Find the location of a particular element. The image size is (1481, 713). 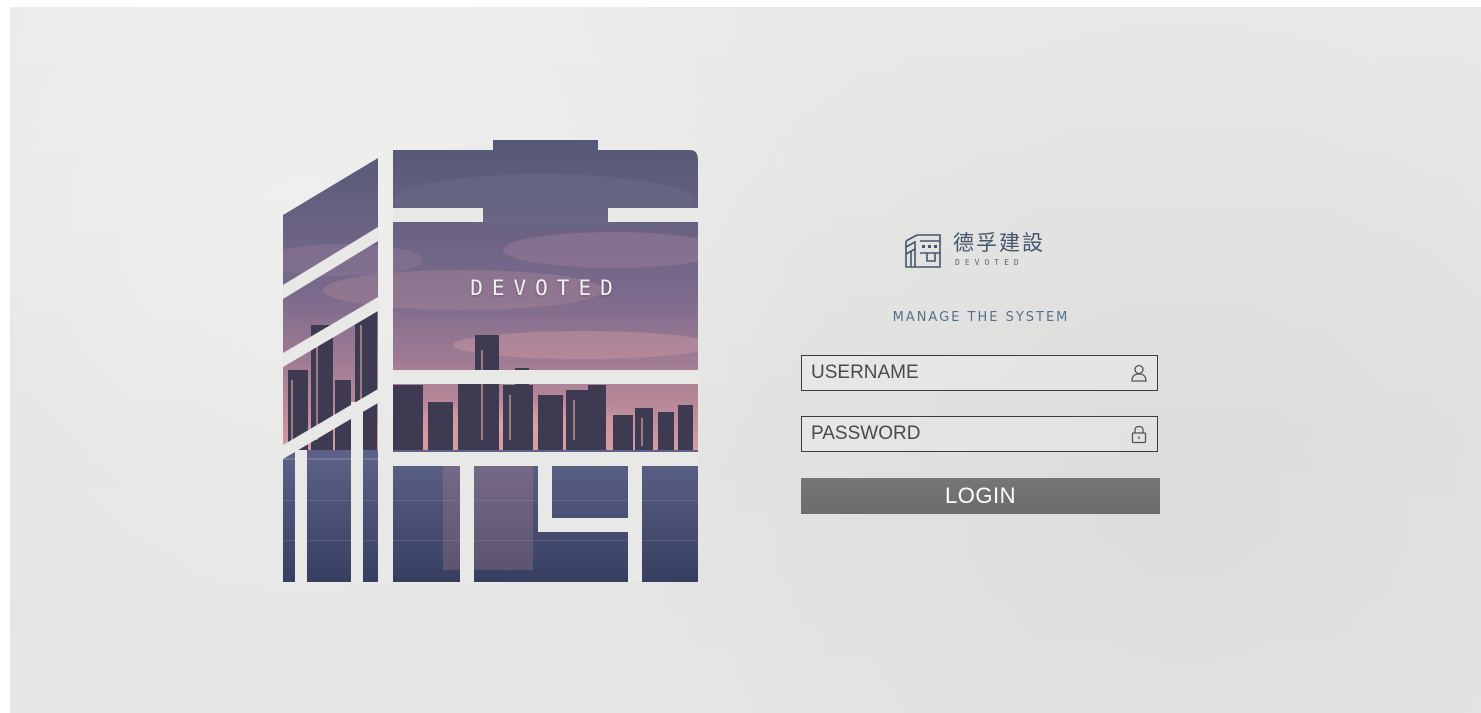

username-field is located at coordinates (979, 373).